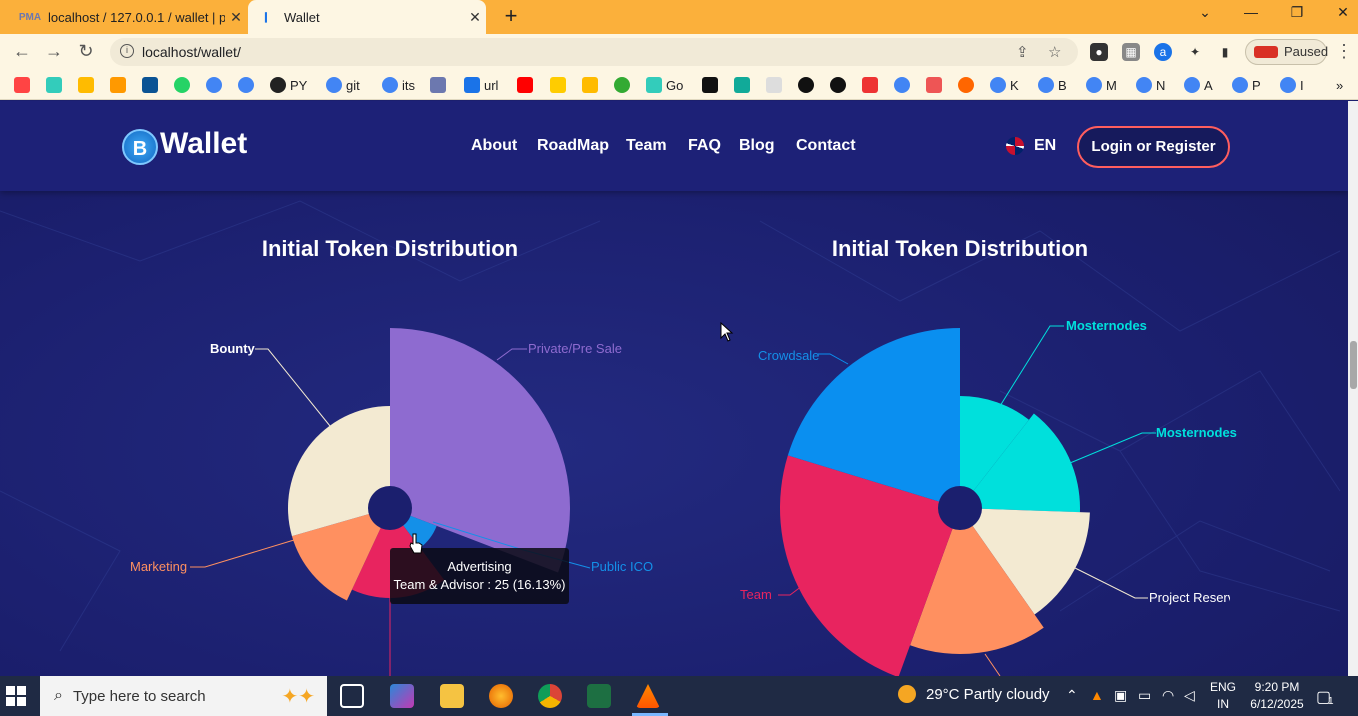  Describe the element at coordinates (1189, 695) in the screenshot. I see `volume-icon: ◁` at that location.